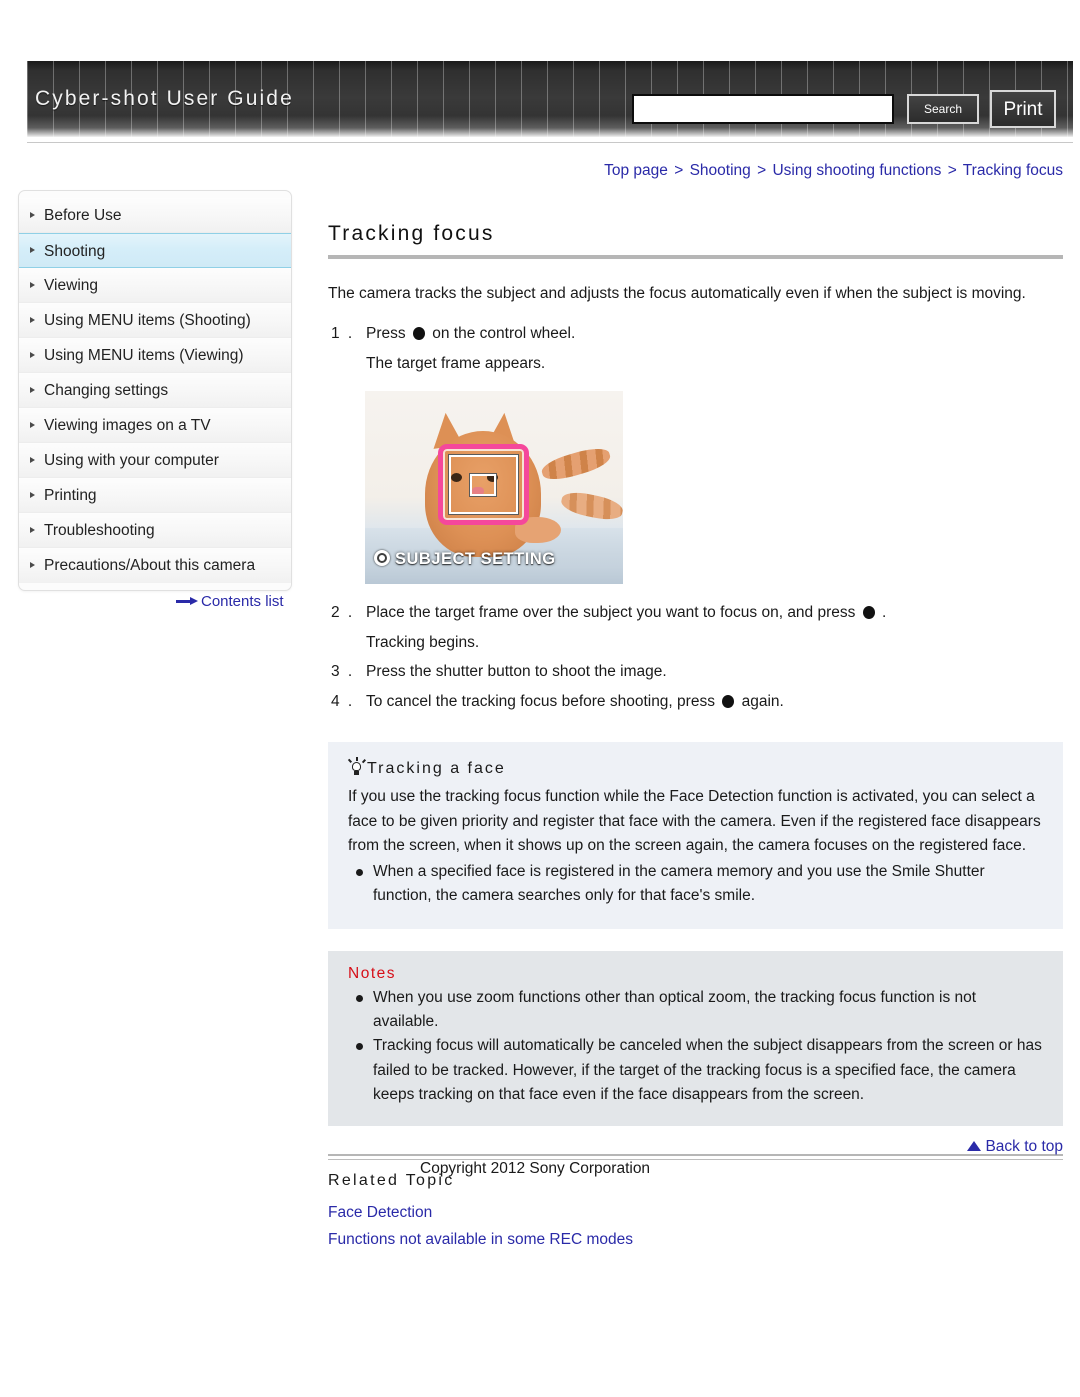  I want to click on sidebar-item-changing-settings: Changing settings, so click(155, 390).